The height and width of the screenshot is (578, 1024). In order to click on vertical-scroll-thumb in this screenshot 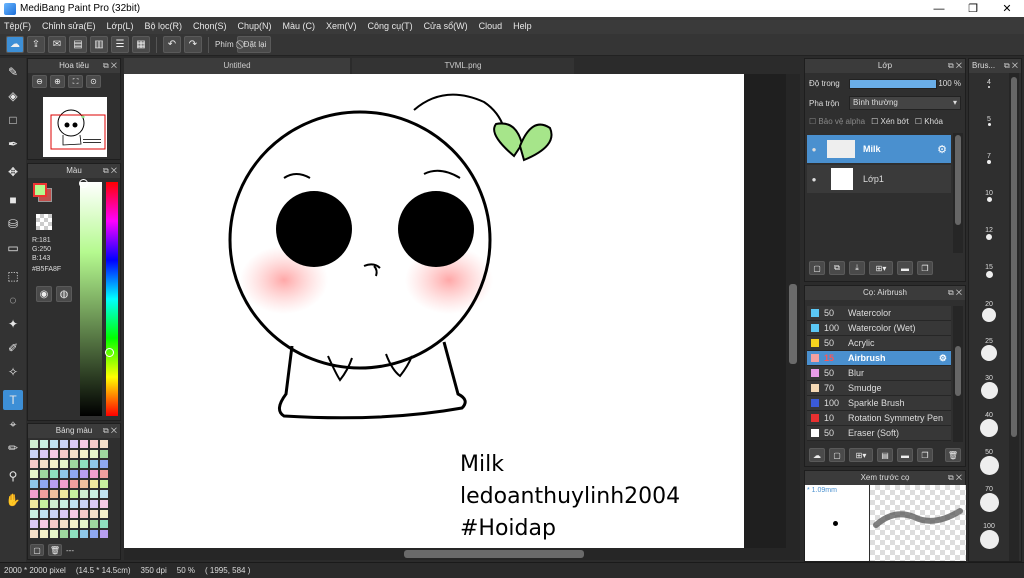, I will do `click(793, 324)`.